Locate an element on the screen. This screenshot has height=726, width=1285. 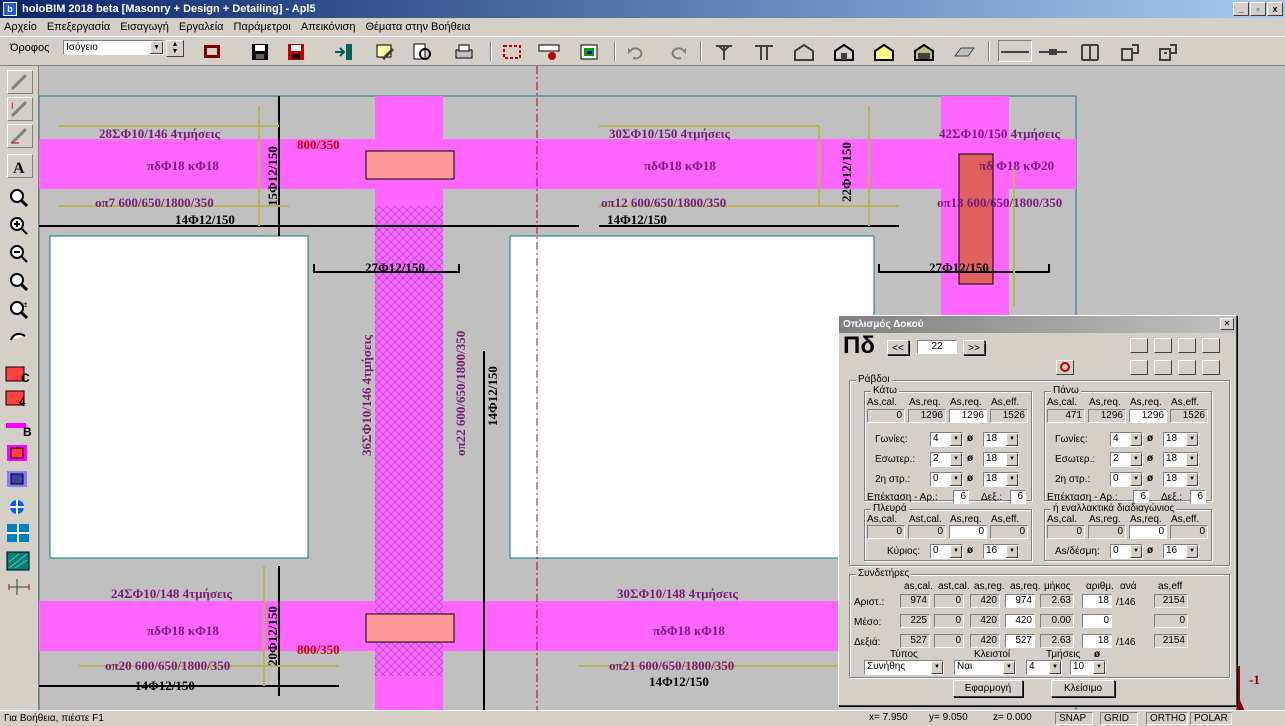
bottom-layer2-dia: 18 ▼ is located at coordinates (1001, 479).